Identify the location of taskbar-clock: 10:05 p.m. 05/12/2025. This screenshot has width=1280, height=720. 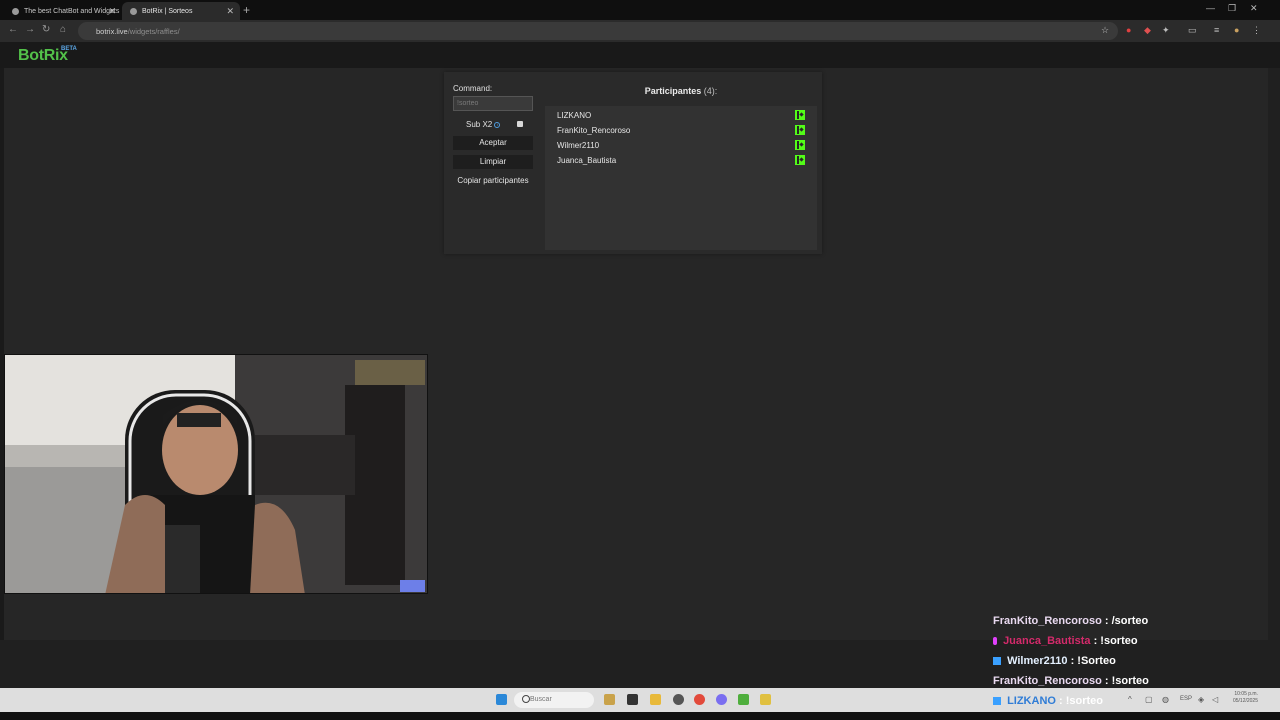
(1245, 698).